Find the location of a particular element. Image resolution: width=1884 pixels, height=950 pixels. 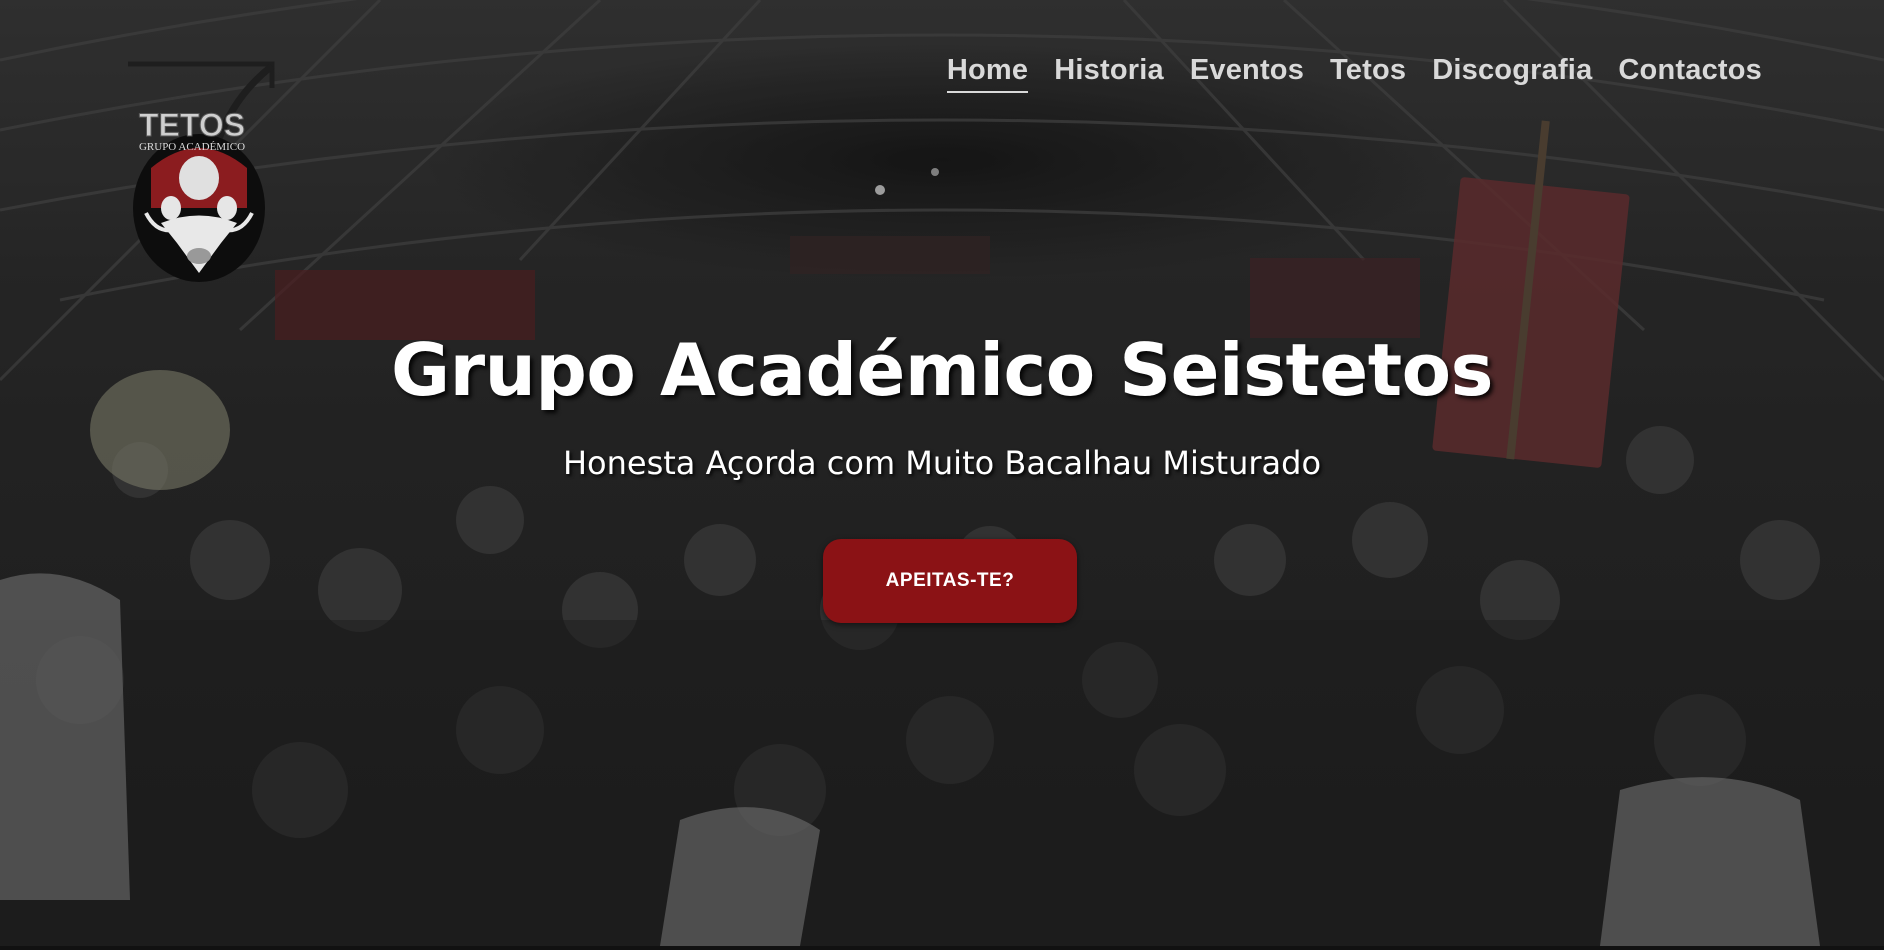

nav-historia: Historia is located at coordinates (1109, 73).